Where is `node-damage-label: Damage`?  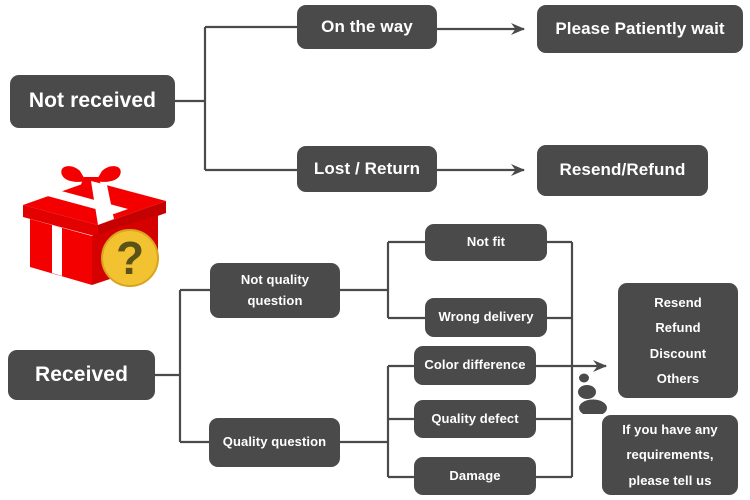 node-damage-label: Damage is located at coordinates (475, 475).